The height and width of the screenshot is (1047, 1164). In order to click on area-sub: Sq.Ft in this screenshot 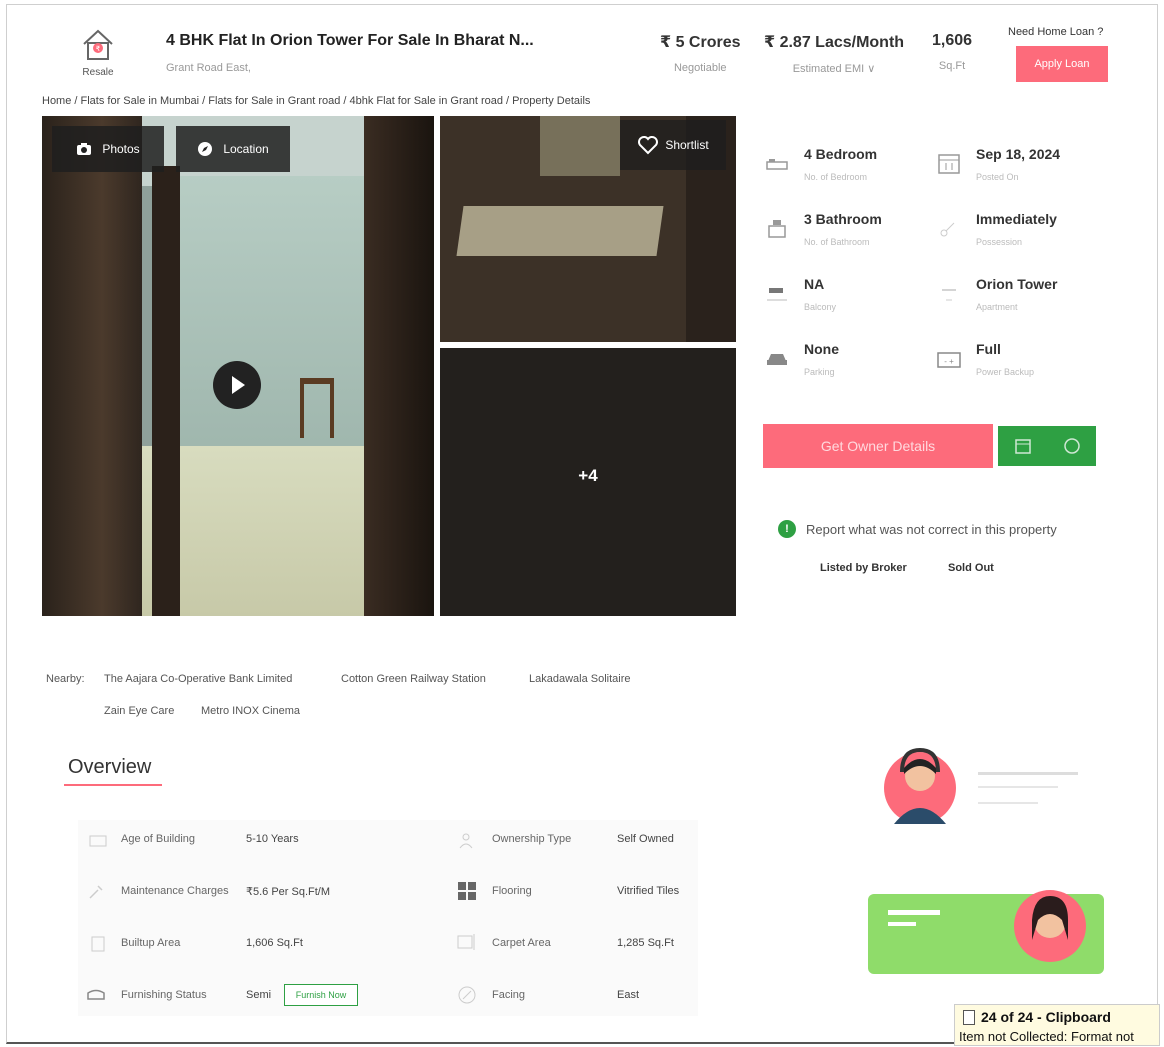, I will do `click(952, 66)`.